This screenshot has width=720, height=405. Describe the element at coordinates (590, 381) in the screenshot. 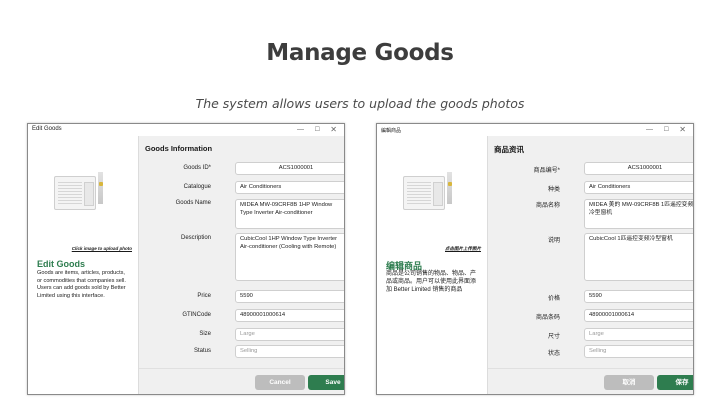

I see `button-bar: 取消 保存` at that location.